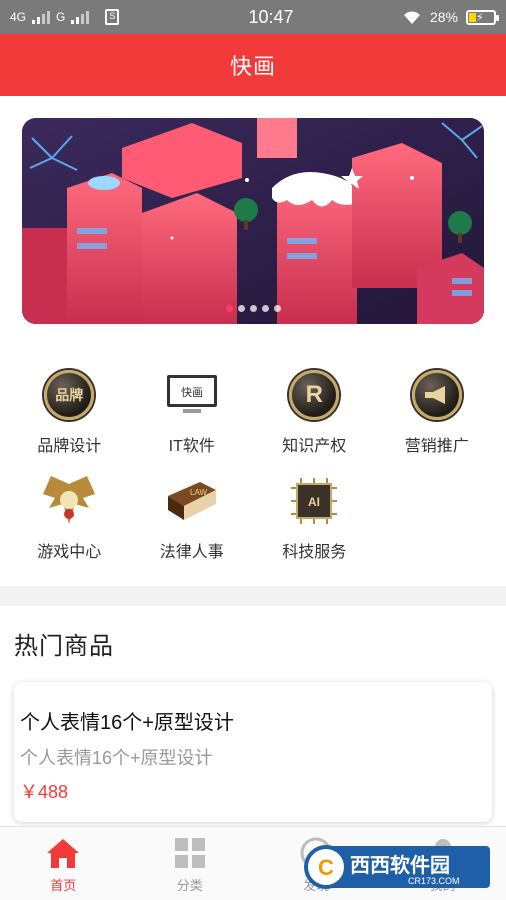 This screenshot has height=900, width=506. What do you see at coordinates (192, 501) in the screenshot?
I see `law-book-icon: LAW` at bounding box center [192, 501].